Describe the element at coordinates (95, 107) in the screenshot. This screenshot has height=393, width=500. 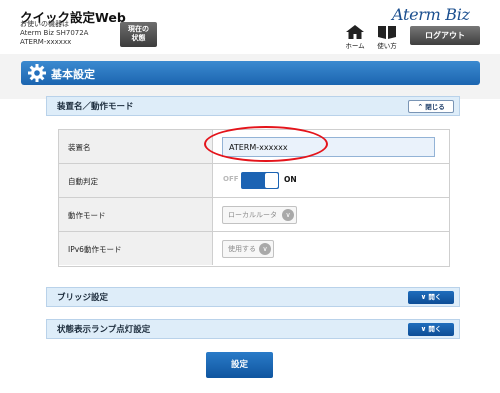
I see `panel-device-mode-title: 装置名／動作モード` at that location.